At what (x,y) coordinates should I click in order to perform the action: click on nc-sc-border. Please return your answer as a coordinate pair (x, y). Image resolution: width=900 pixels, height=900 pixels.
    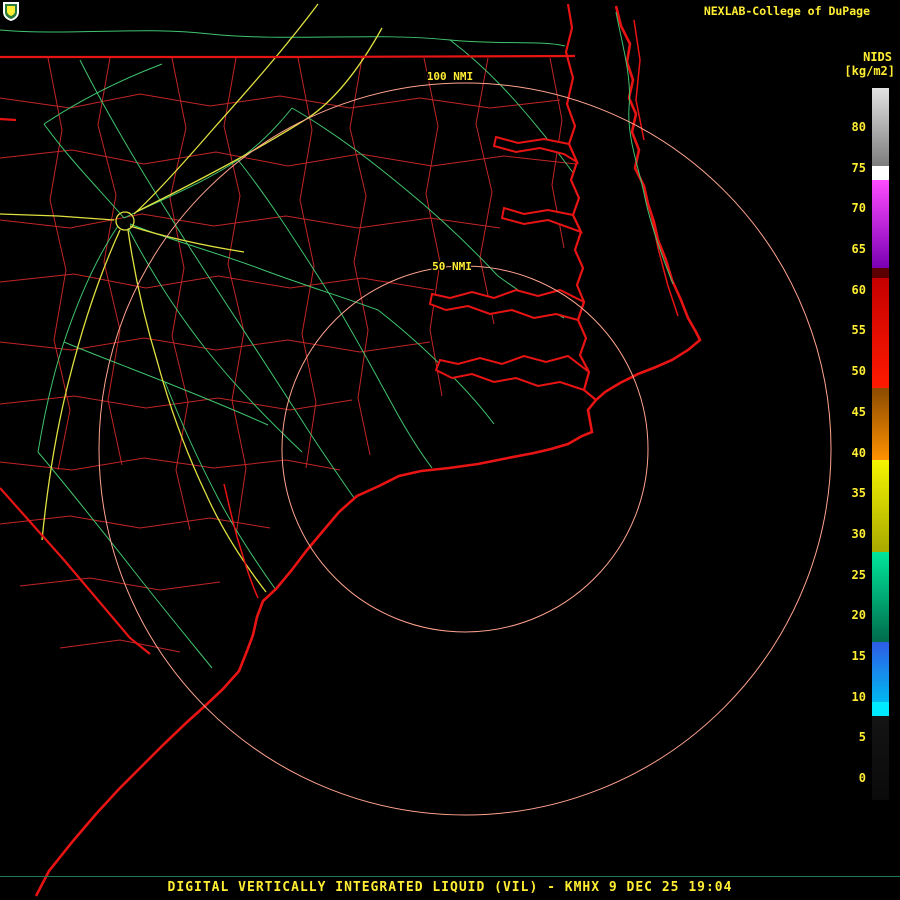
    Looking at the image, I should click on (75, 571).